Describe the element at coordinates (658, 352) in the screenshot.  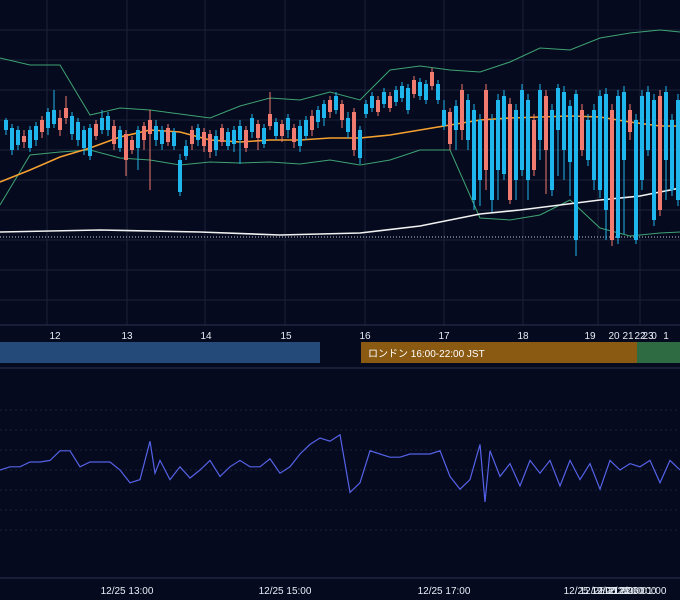
I see `session-block` at that location.